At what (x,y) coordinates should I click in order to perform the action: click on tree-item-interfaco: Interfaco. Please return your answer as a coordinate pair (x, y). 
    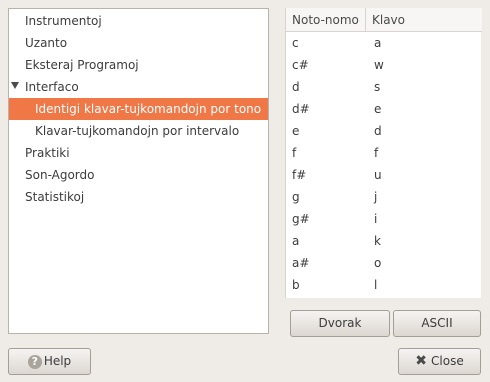
    Looking at the image, I should click on (138, 87).